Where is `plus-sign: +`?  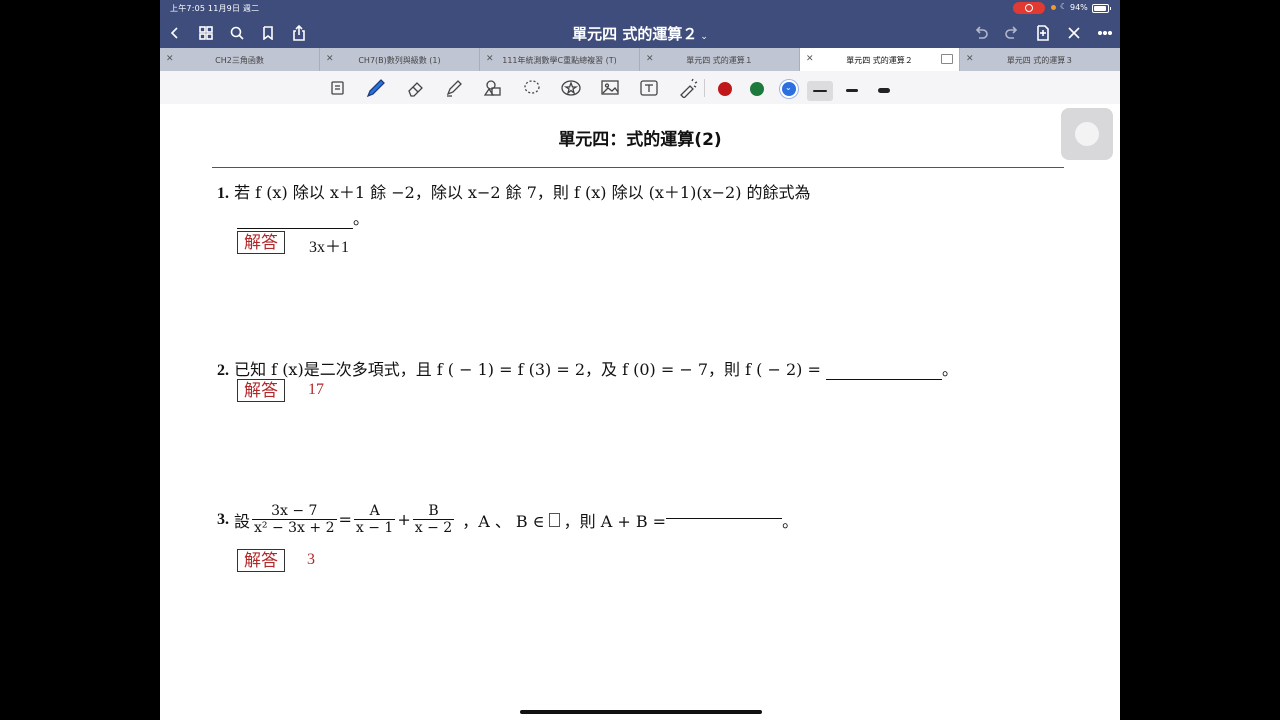 plus-sign: + is located at coordinates (404, 519).